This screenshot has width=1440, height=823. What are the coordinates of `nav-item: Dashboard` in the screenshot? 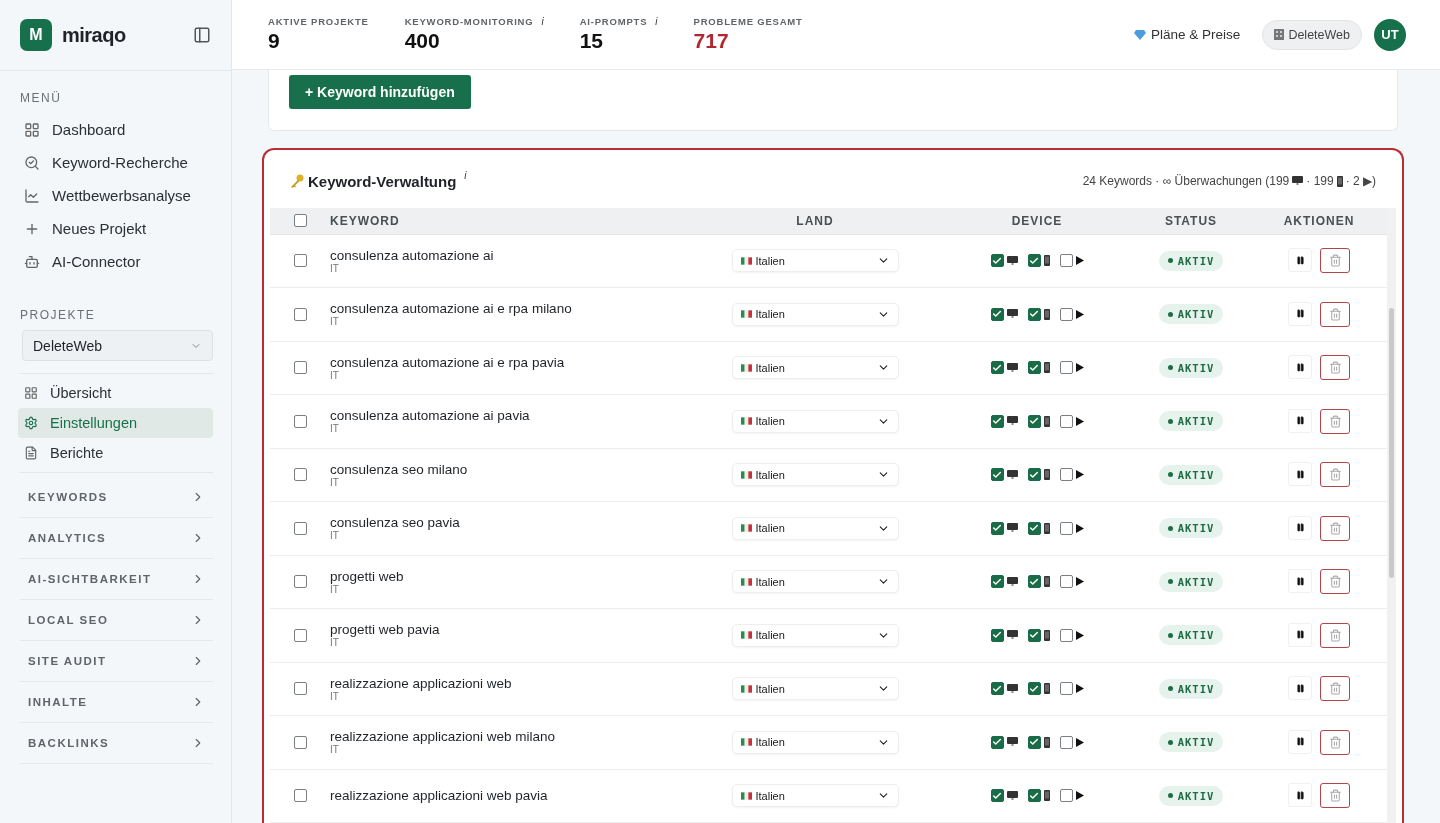 It's located at (115, 129).